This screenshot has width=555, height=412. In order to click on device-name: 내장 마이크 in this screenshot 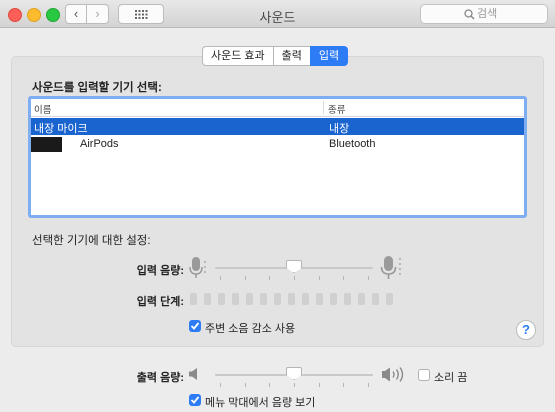, I will do `click(61, 129)`.